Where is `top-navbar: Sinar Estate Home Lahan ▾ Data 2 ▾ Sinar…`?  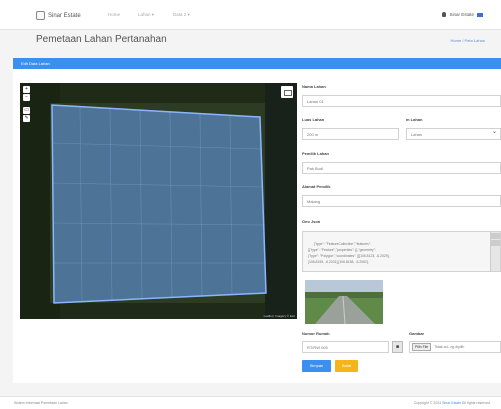 top-navbar: Sinar Estate Home Lahan ▾ Data 2 ▾ Sinar… is located at coordinates (250, 15).